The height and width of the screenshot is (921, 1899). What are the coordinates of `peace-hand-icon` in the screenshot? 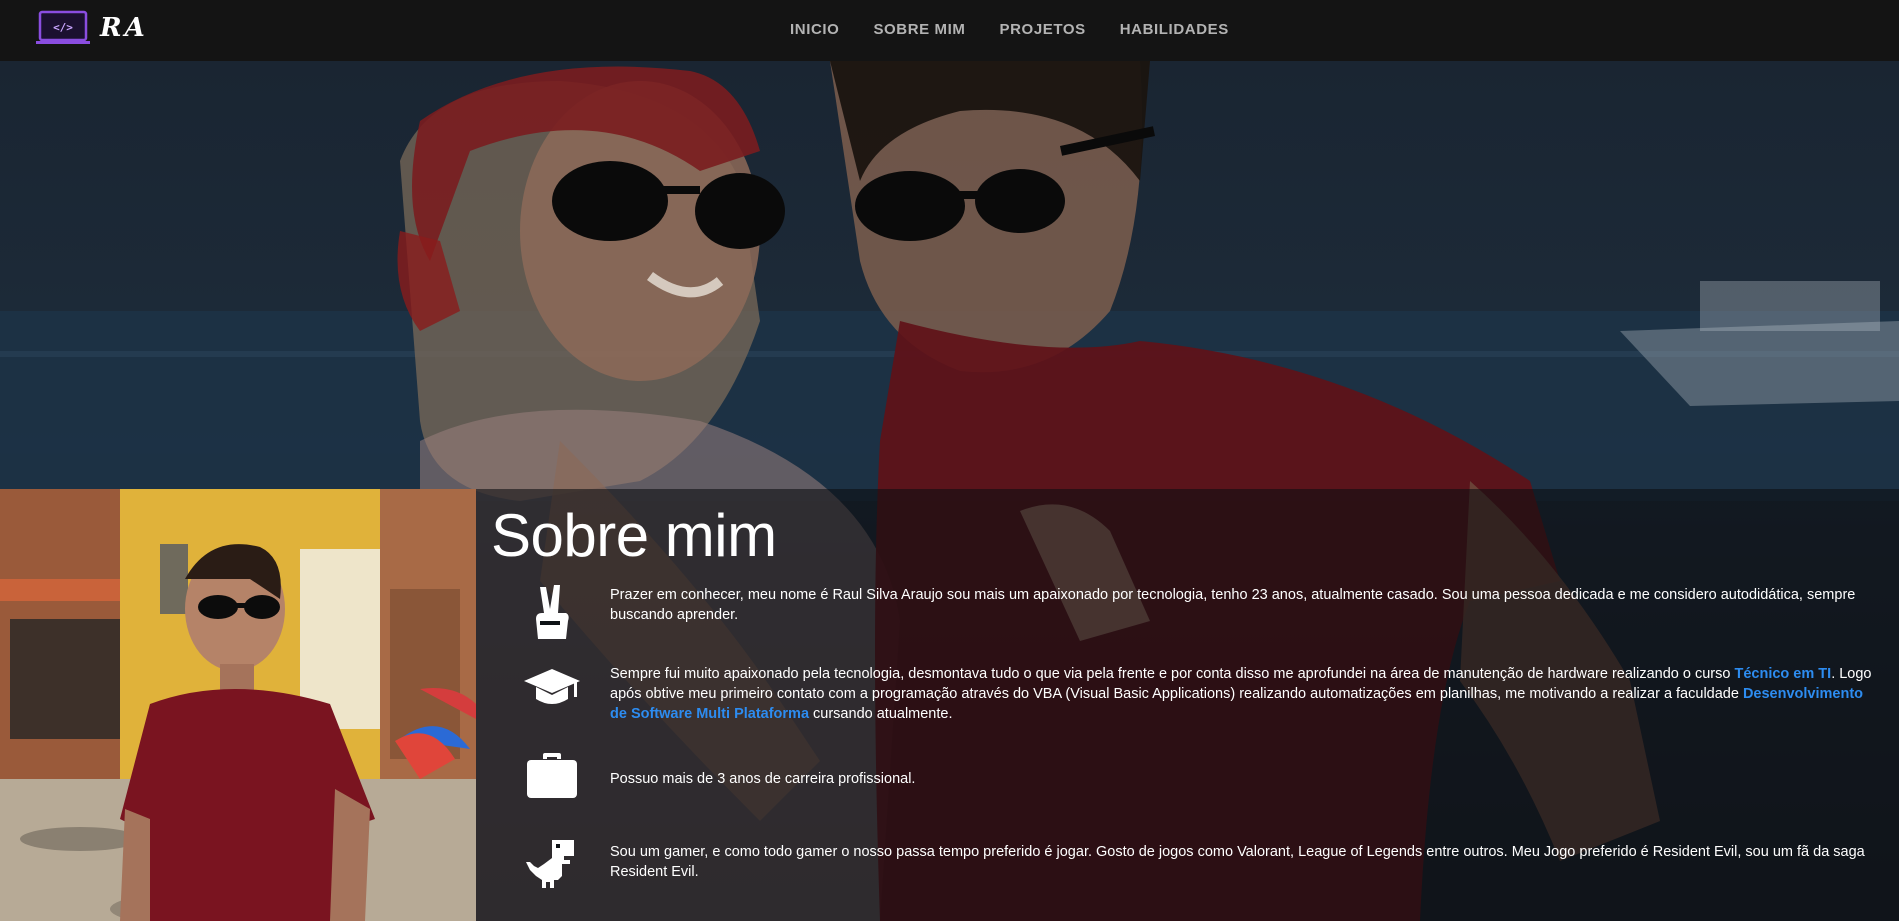 It's located at (552, 613).